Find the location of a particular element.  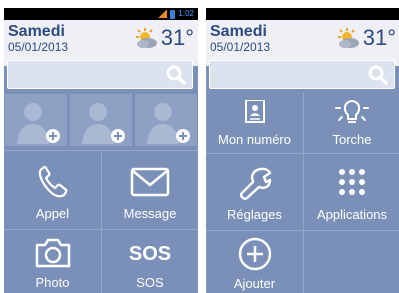

battery-icon is located at coordinates (173, 14).